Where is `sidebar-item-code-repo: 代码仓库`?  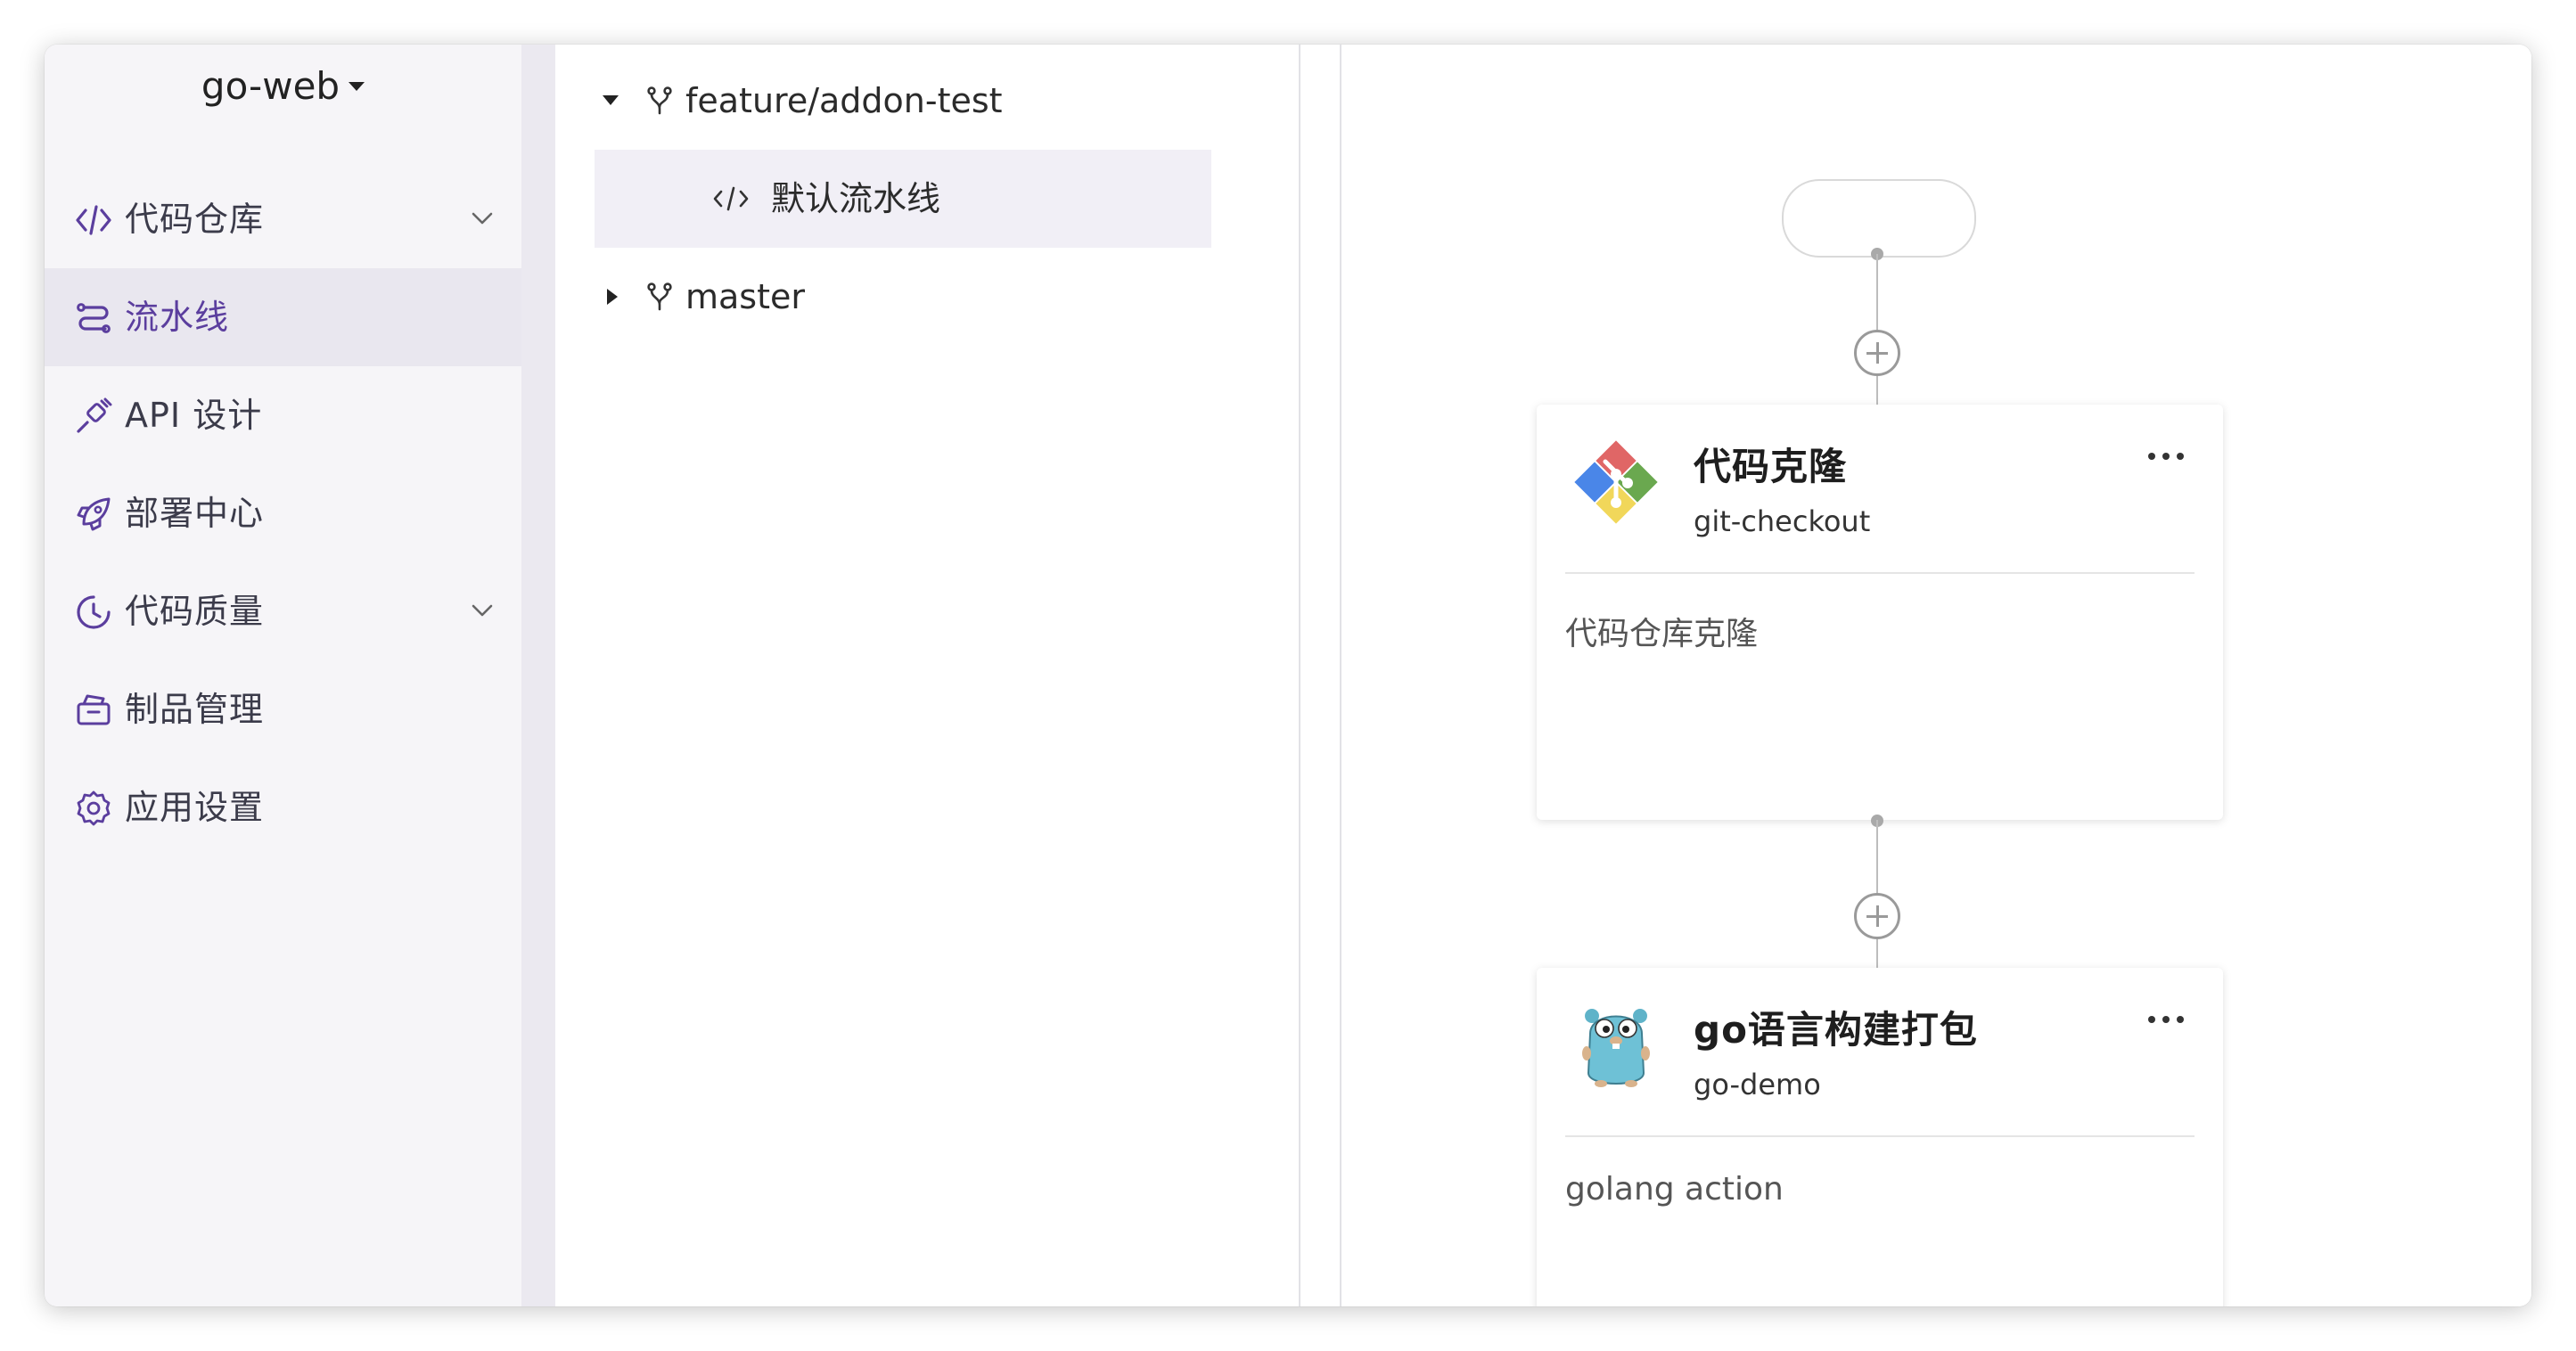 sidebar-item-code-repo: 代码仓库 is located at coordinates (283, 219).